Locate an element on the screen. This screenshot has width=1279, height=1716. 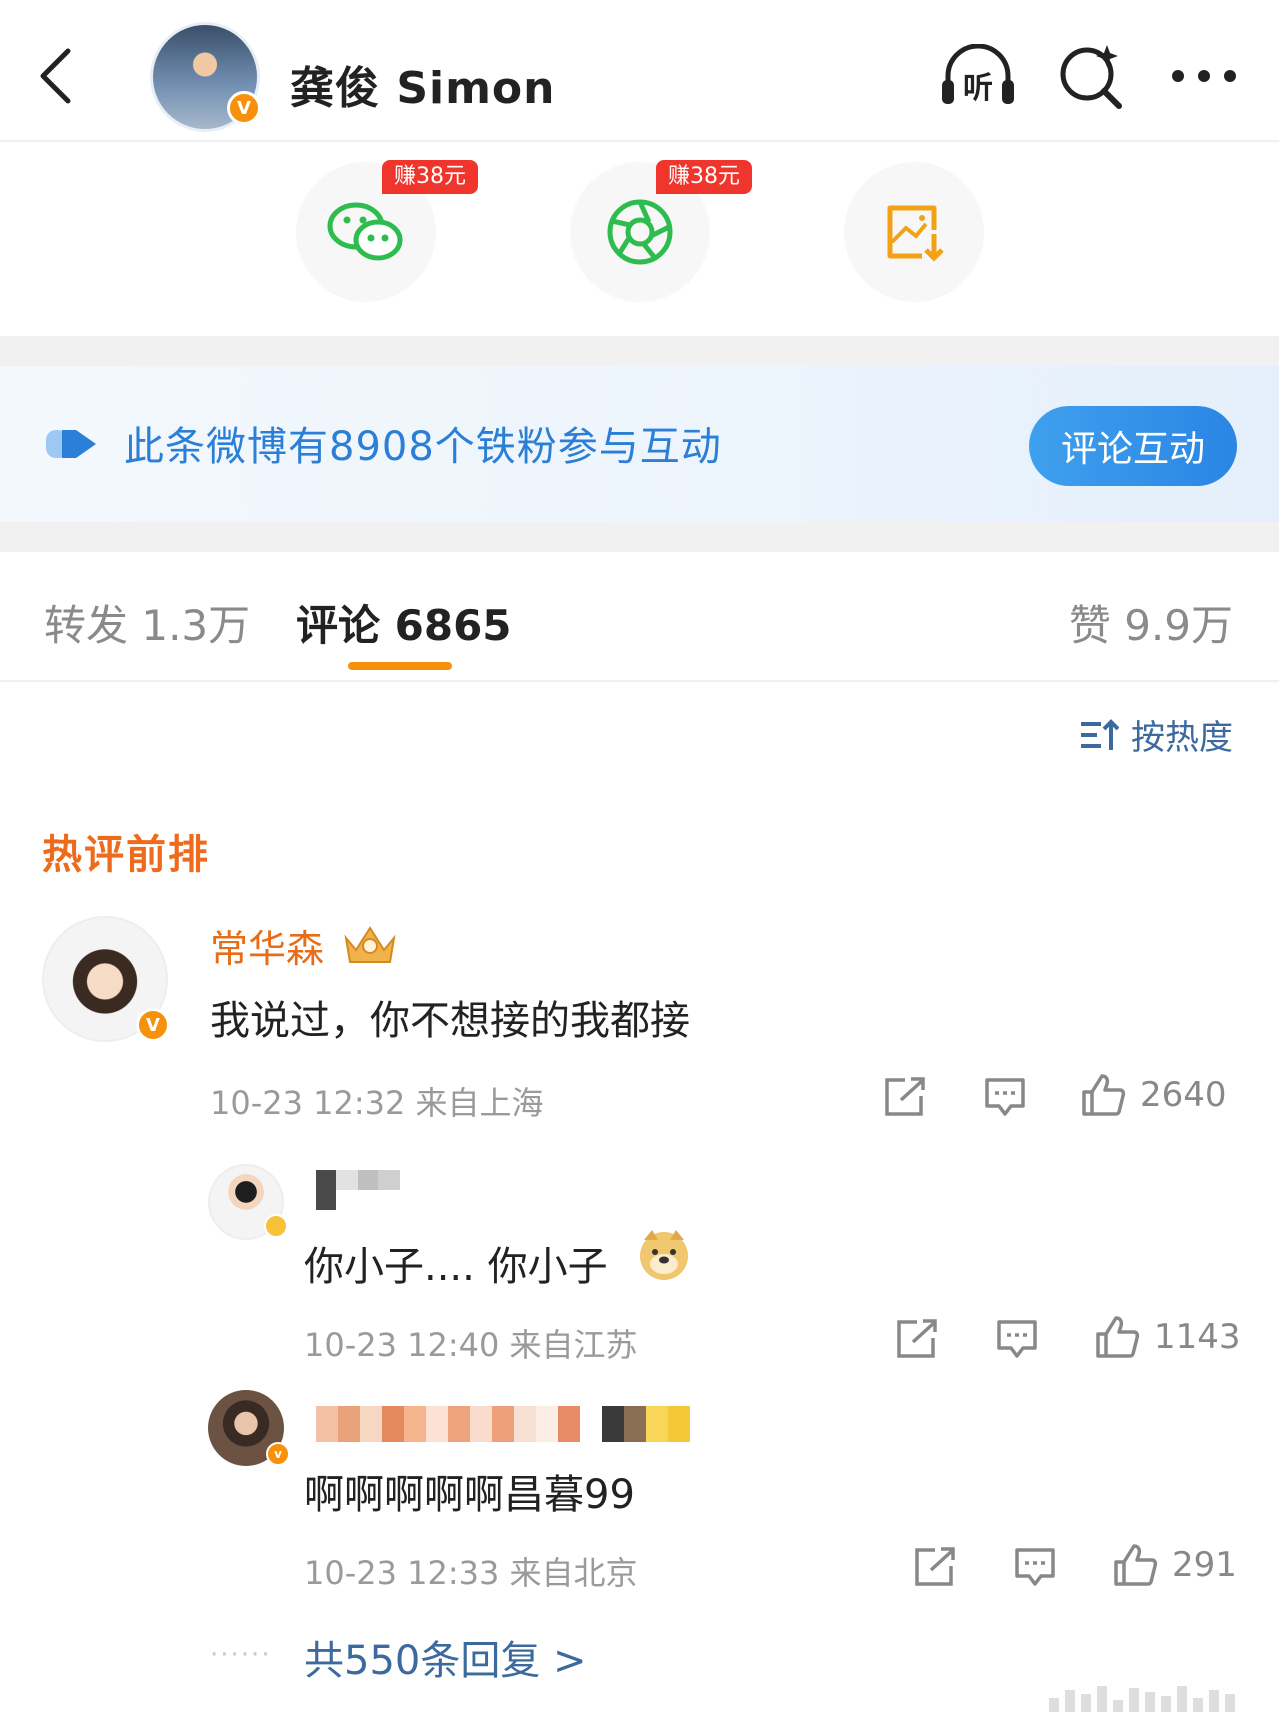
reply-meta: 10-23 12:40 来自江苏 is located at coordinates (471, 1345).